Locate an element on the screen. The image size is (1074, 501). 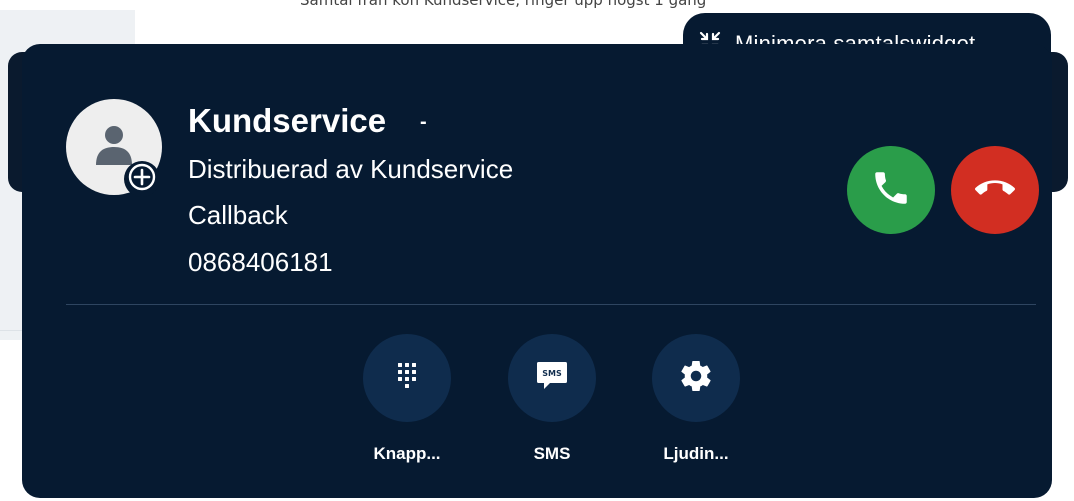
keypad-button-circle is located at coordinates (407, 378).